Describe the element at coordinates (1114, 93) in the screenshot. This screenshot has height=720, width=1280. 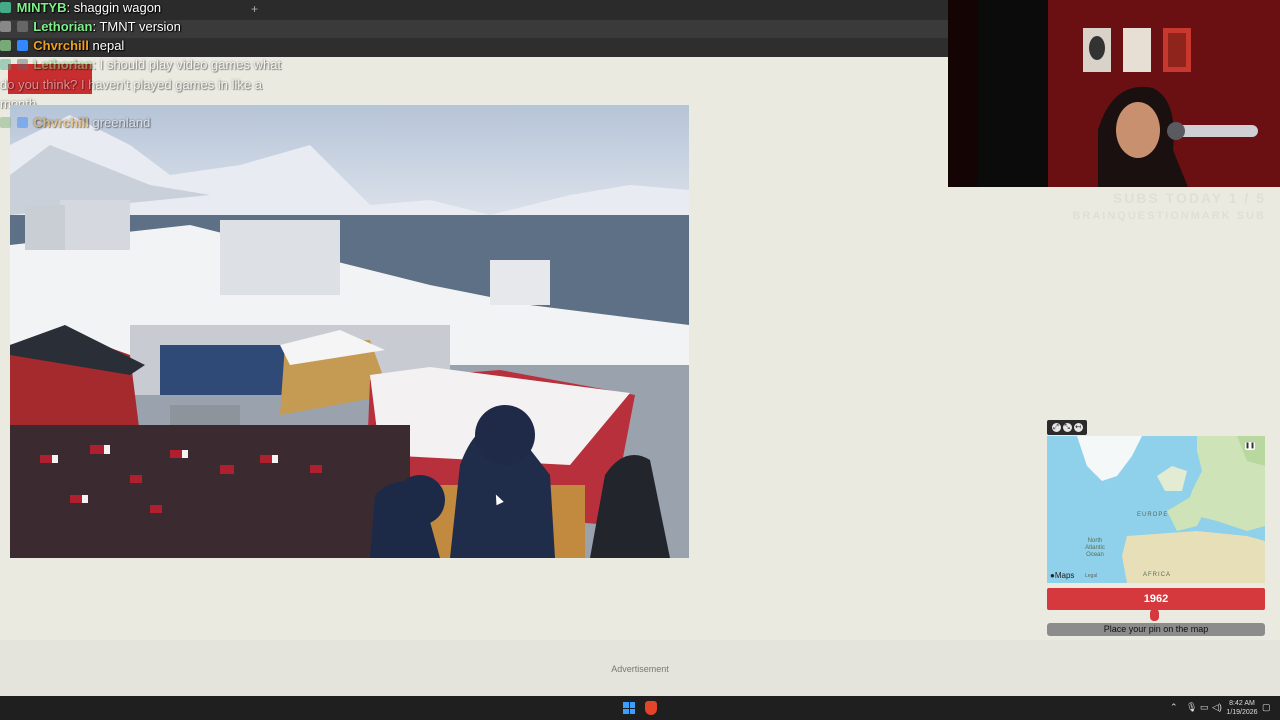
I see `webcam-feed` at that location.